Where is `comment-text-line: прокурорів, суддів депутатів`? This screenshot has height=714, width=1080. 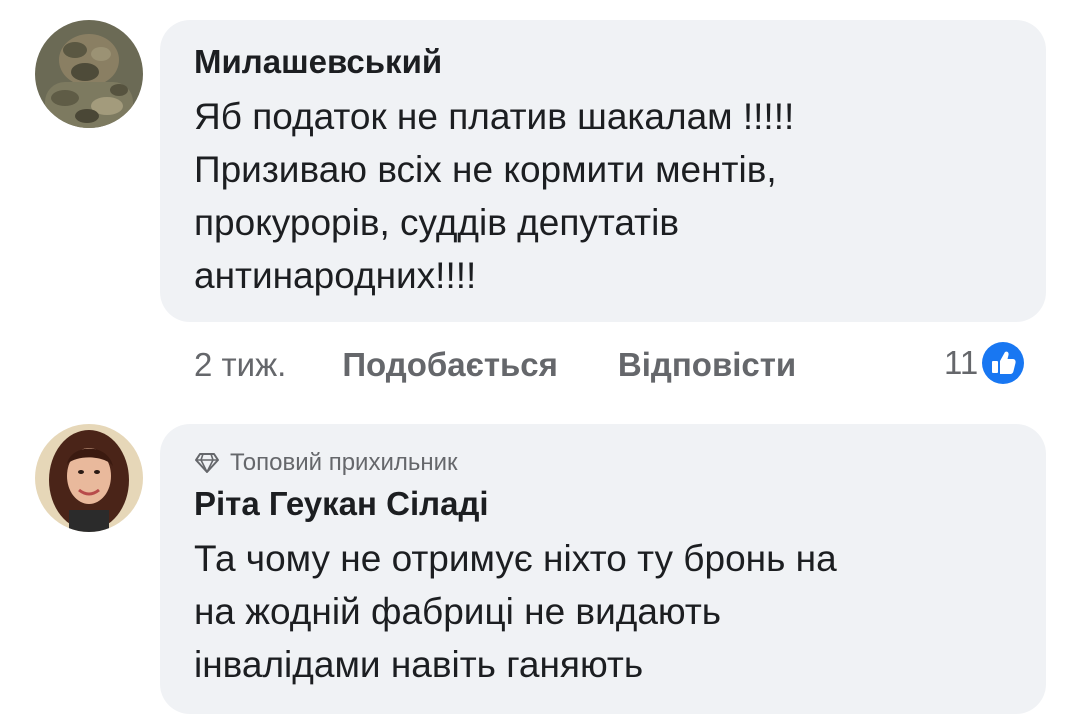
comment-text-line: прокурорів, суддів депутатів is located at coordinates (436, 222).